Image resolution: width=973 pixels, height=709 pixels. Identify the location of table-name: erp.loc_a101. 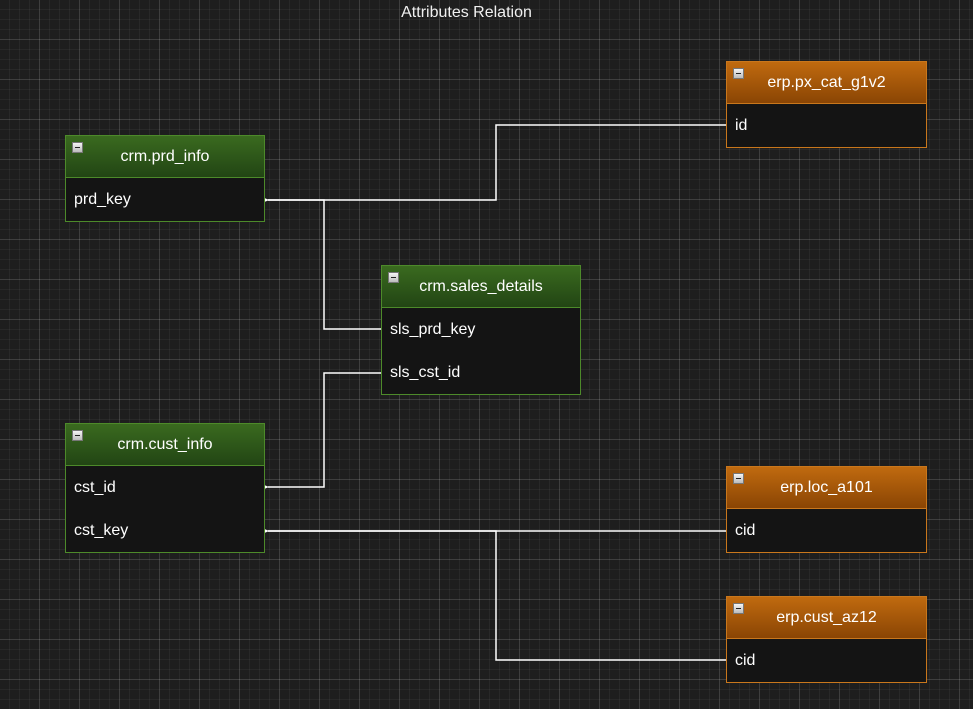
(826, 487).